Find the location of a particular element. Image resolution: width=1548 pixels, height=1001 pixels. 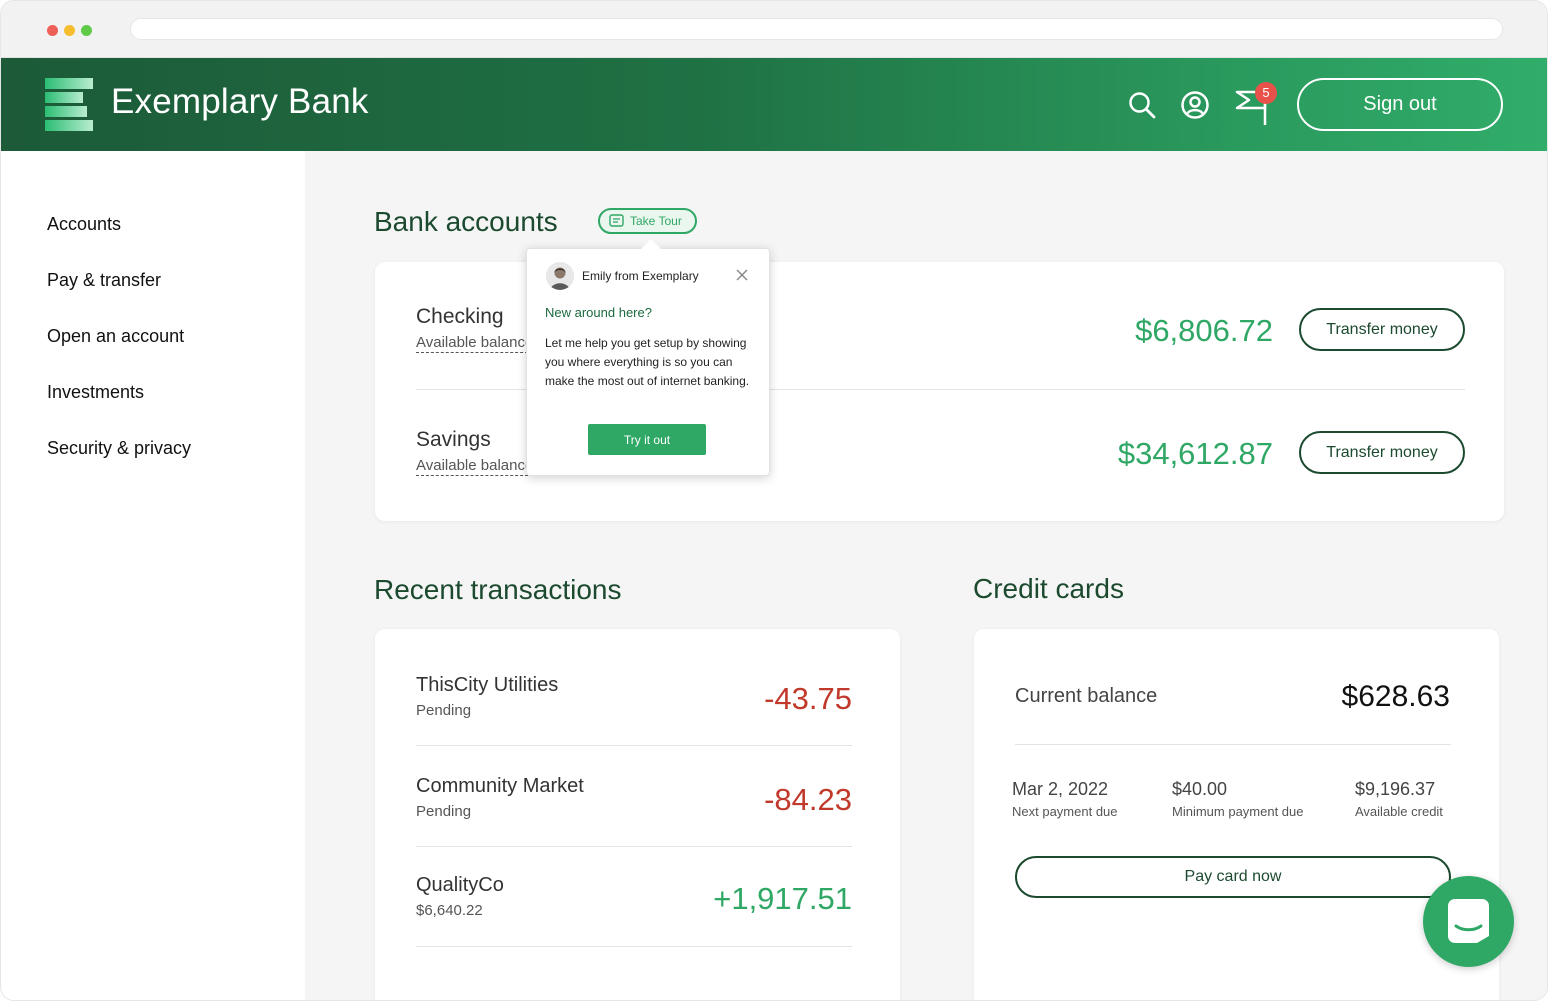

transaction-balance: $6,640.22 is located at coordinates (449, 910).